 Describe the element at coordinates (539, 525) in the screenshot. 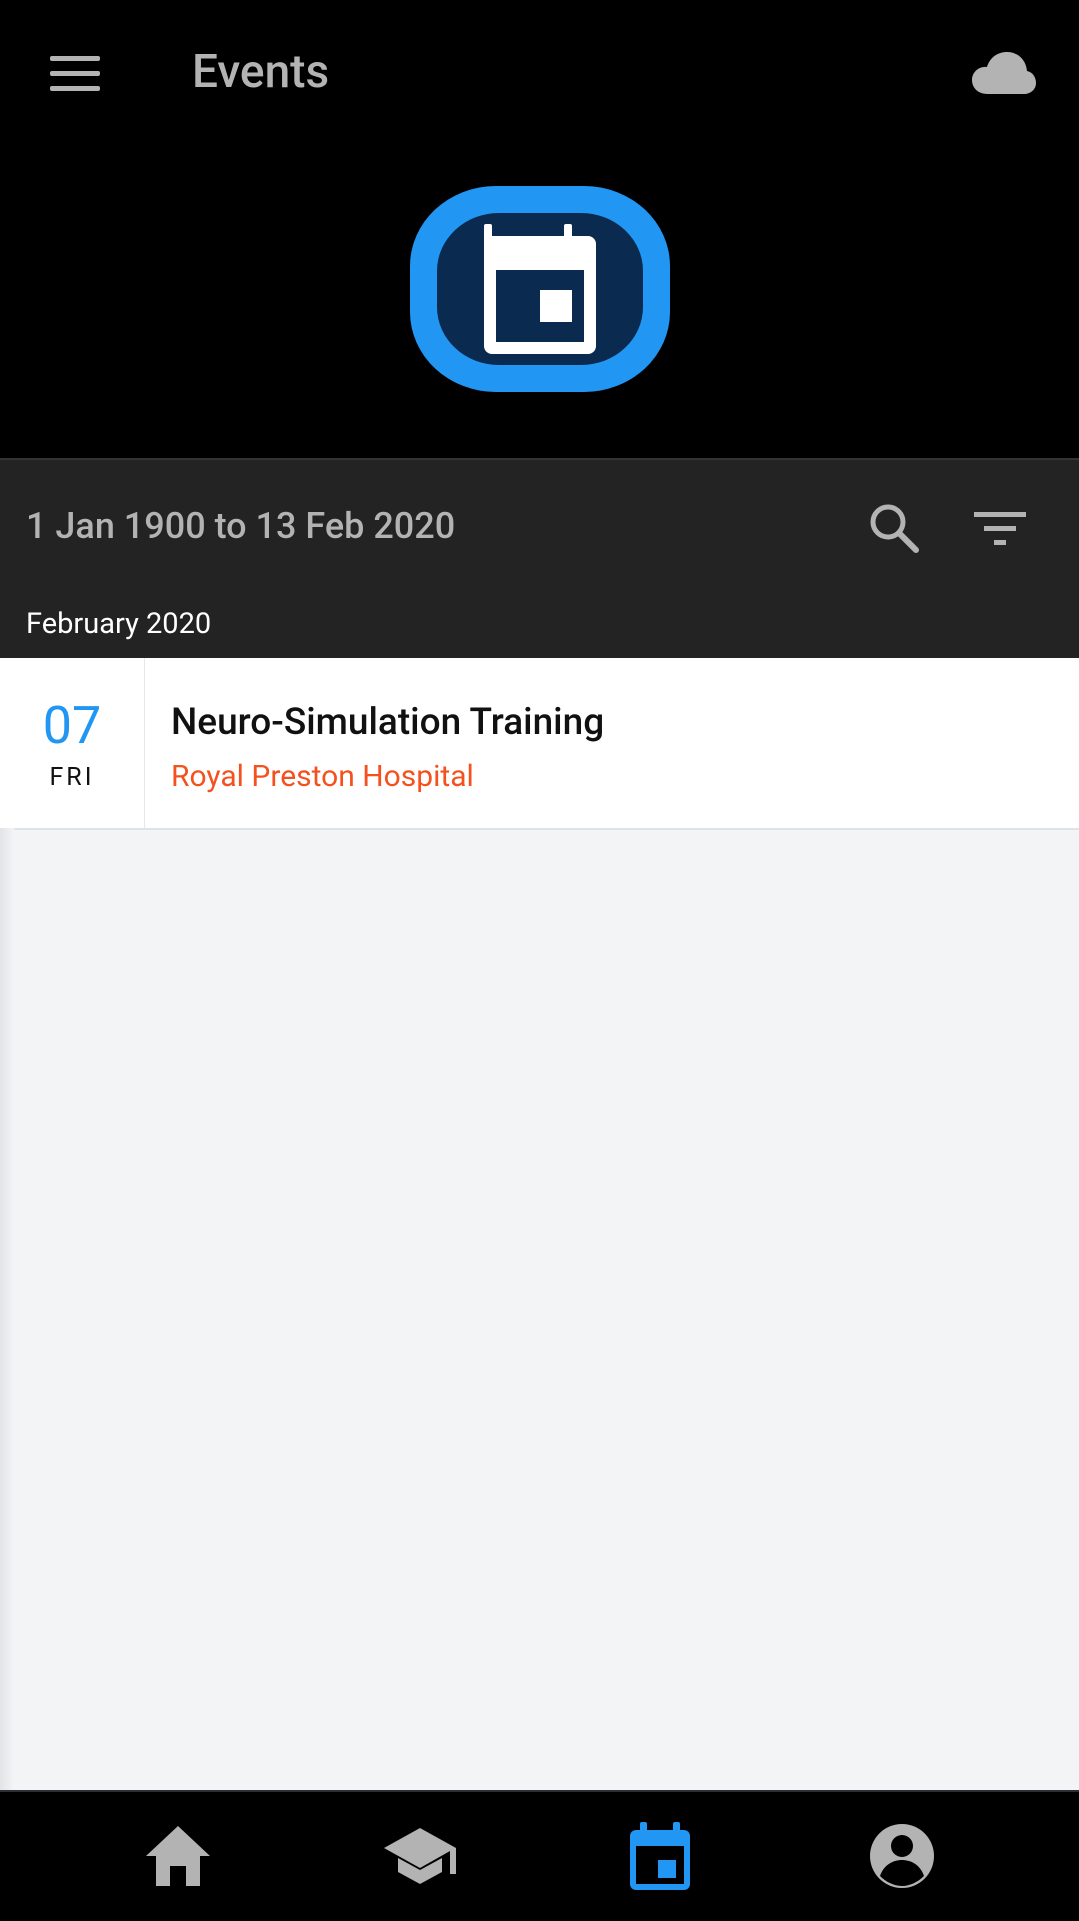

I see `filter-bar: 1 Jan 1900 to 13 Feb 2020` at that location.